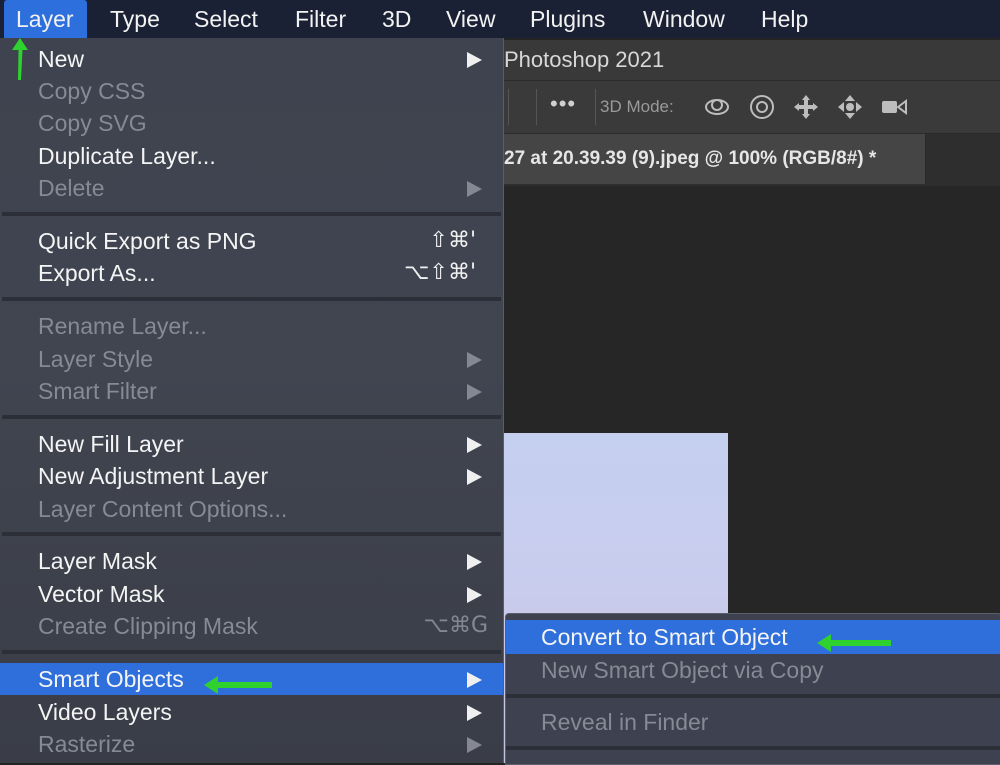 The width and height of the screenshot is (1000, 765). What do you see at coordinates (92, 123) in the screenshot?
I see `menu-item-label: Copy SVG` at bounding box center [92, 123].